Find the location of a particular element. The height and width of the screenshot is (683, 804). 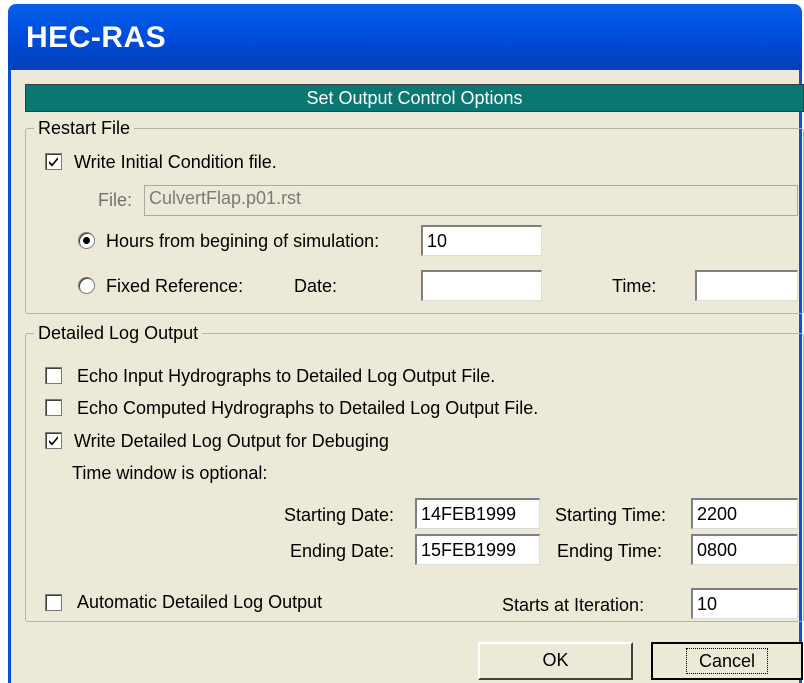

title-bar: HEC-RAS is located at coordinates (405, 37).